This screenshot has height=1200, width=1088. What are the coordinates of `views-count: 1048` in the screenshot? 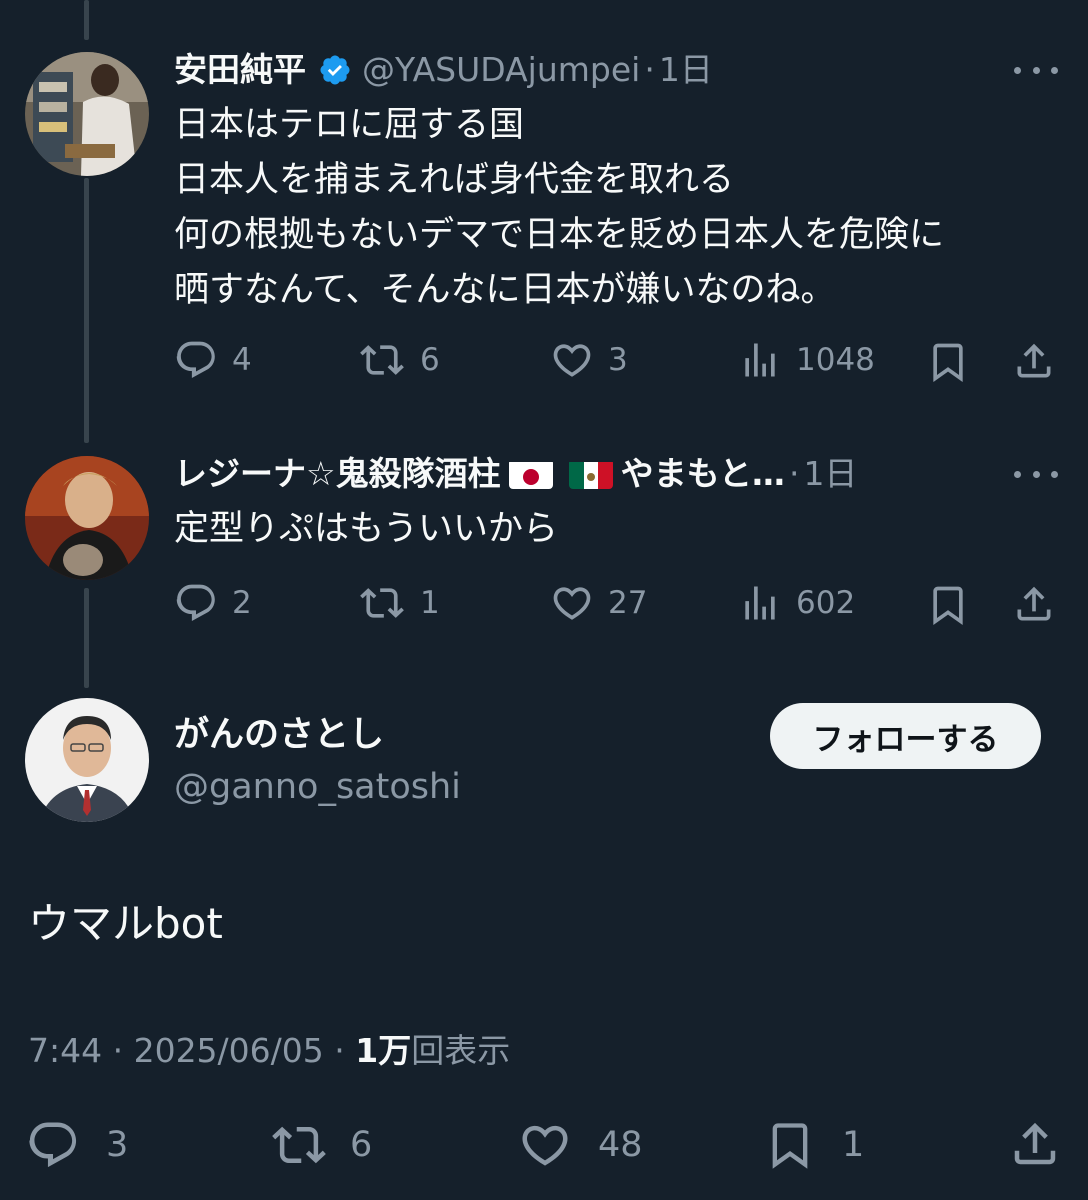 It's located at (835, 360).